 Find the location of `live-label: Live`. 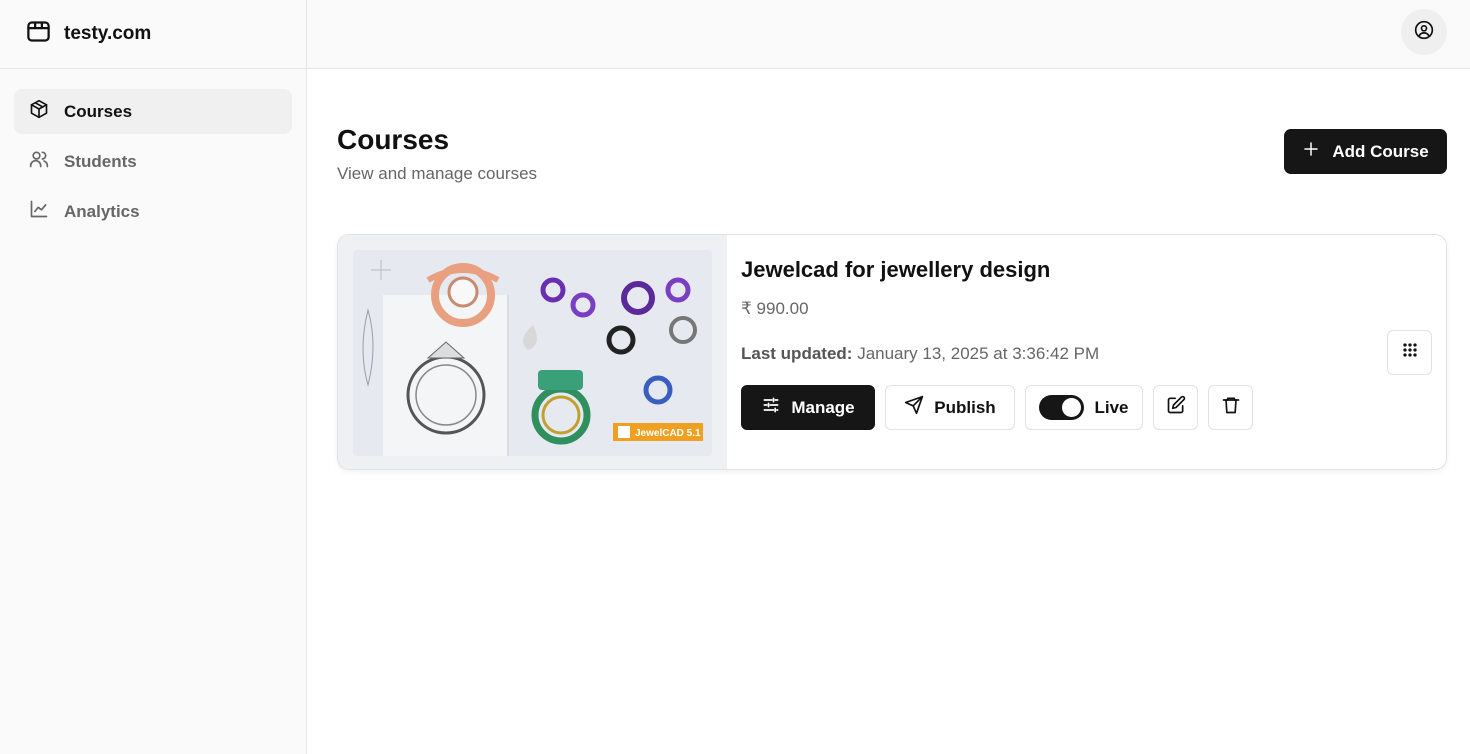

live-label: Live is located at coordinates (1111, 407).